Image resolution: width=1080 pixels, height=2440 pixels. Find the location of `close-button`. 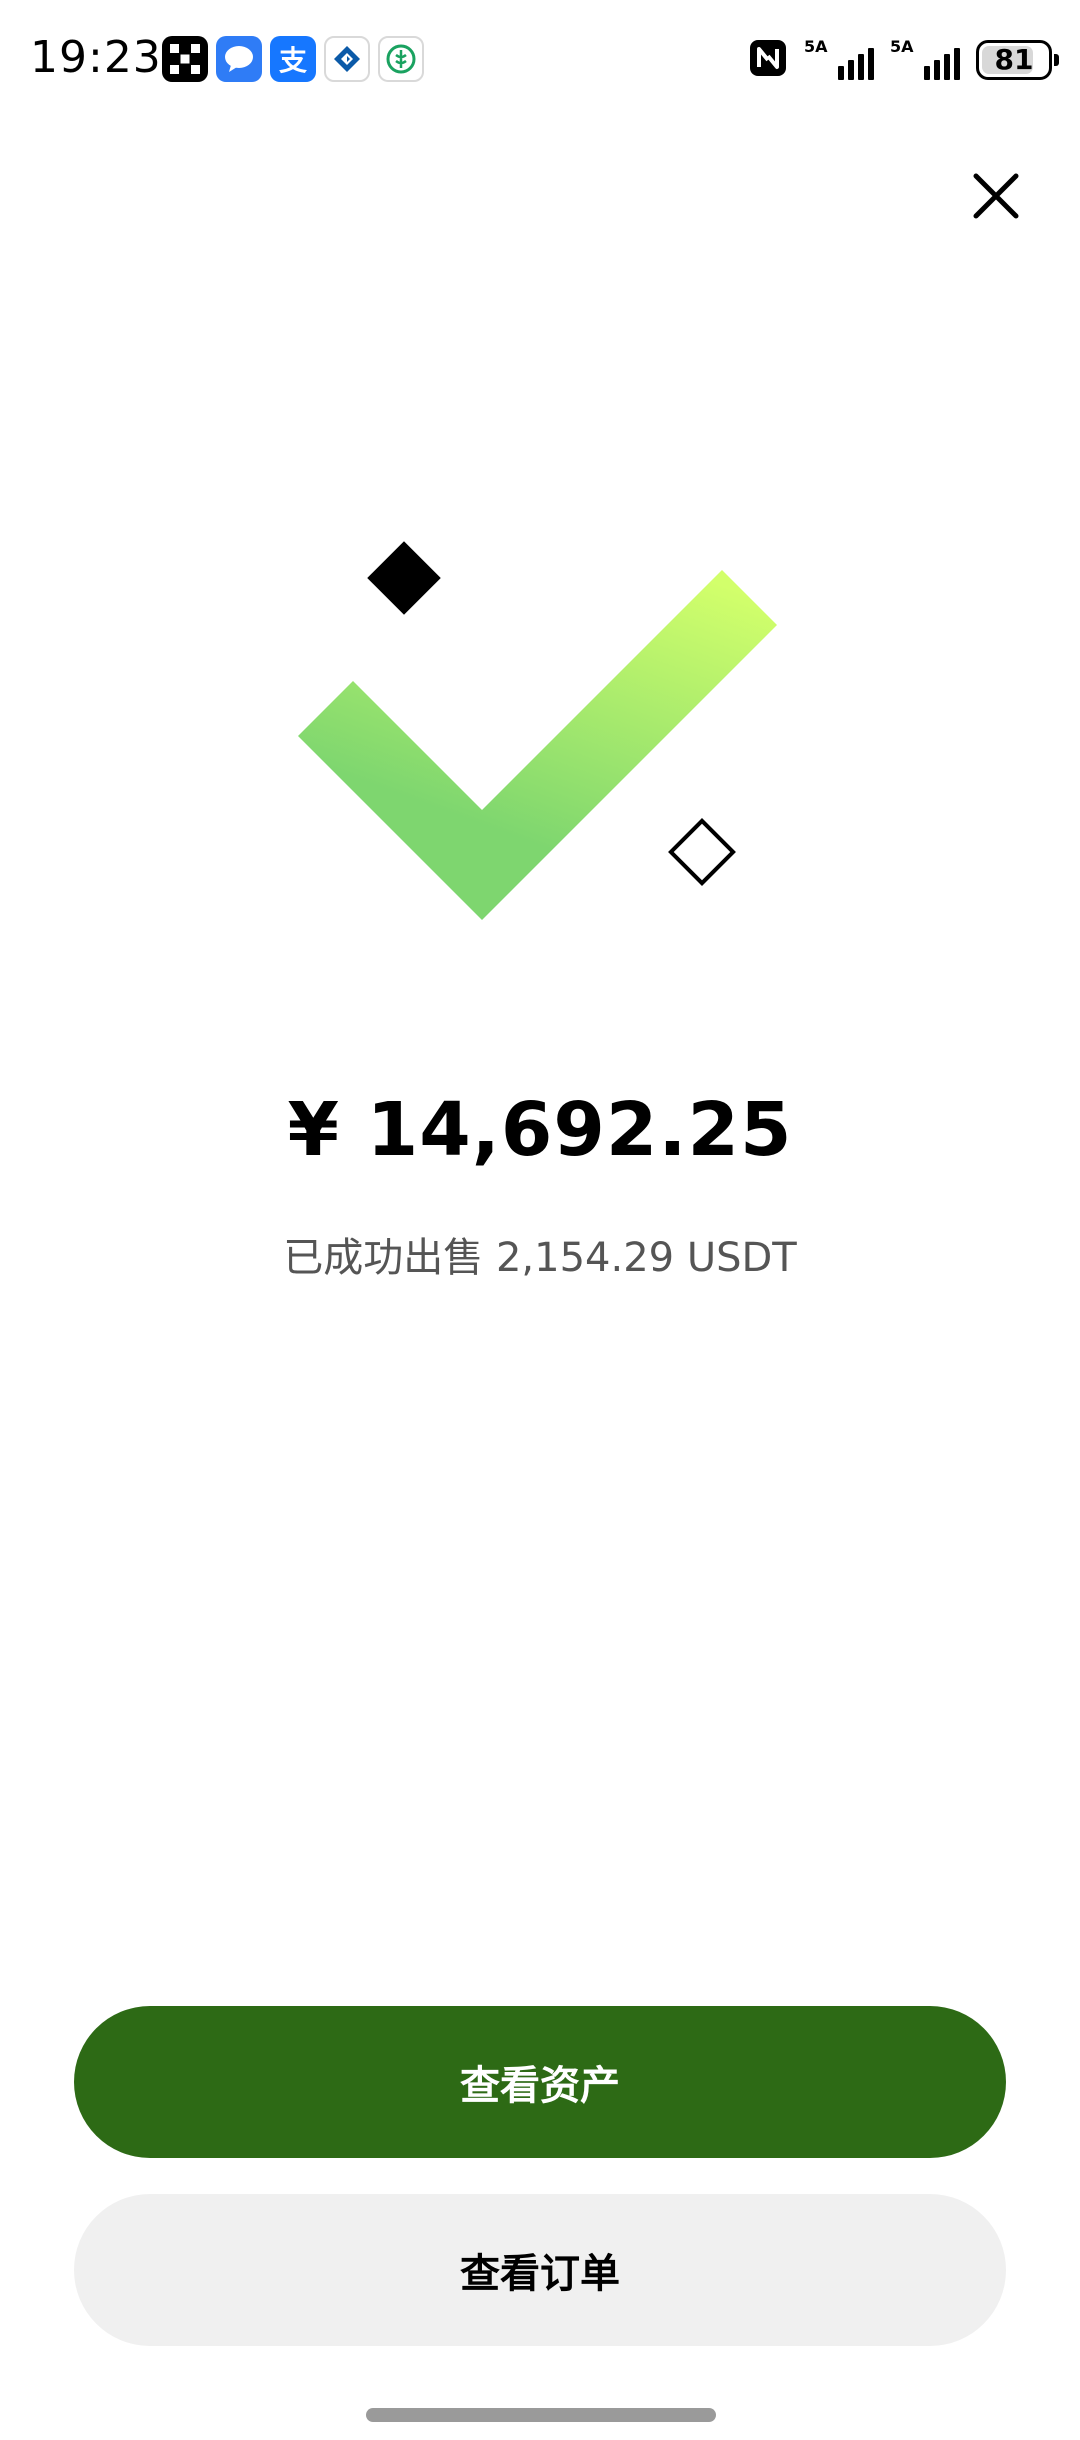

close-button is located at coordinates (996, 196).